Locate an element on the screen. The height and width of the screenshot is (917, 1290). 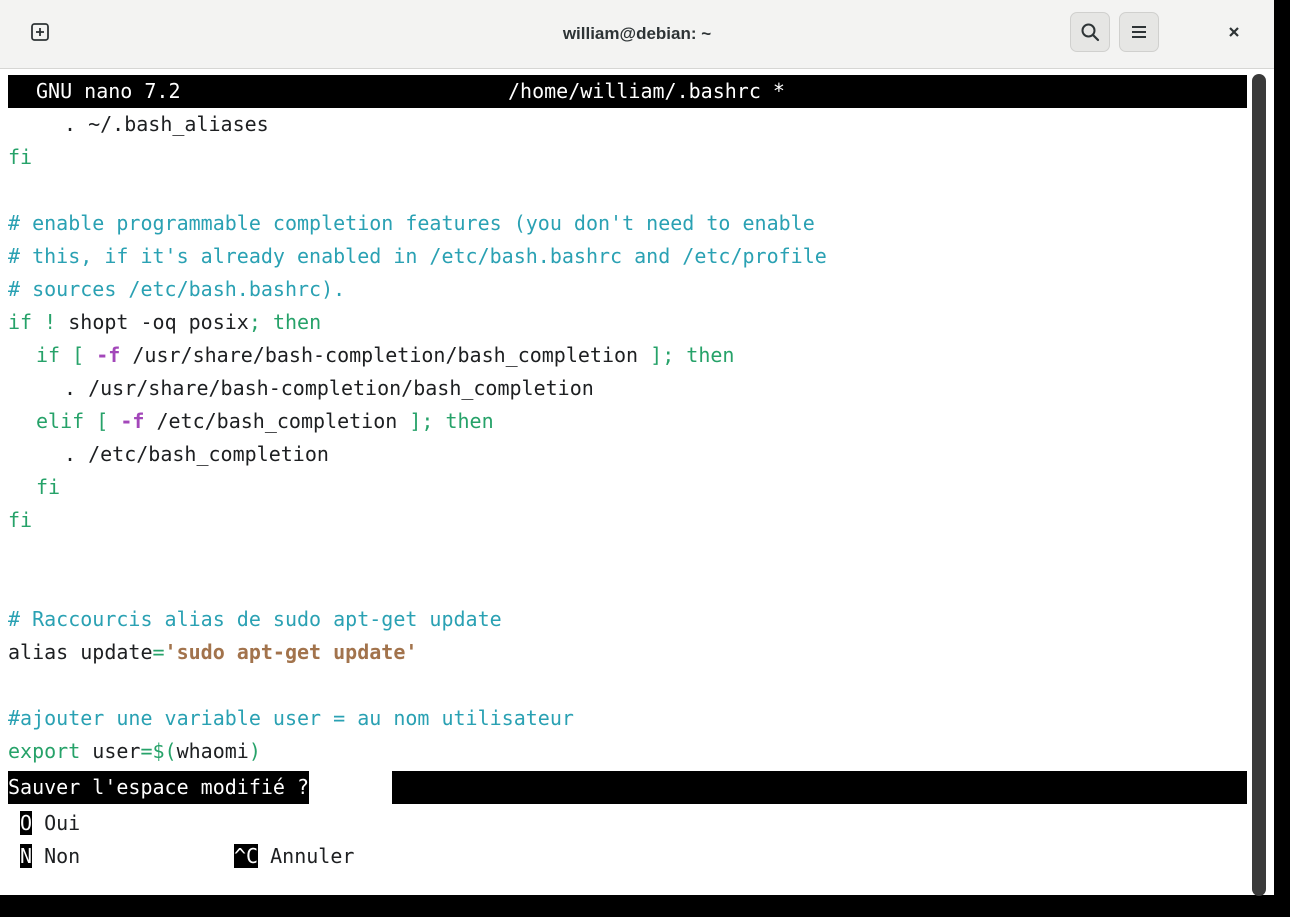
hamburger-menu-icon is located at coordinates (1139, 32).